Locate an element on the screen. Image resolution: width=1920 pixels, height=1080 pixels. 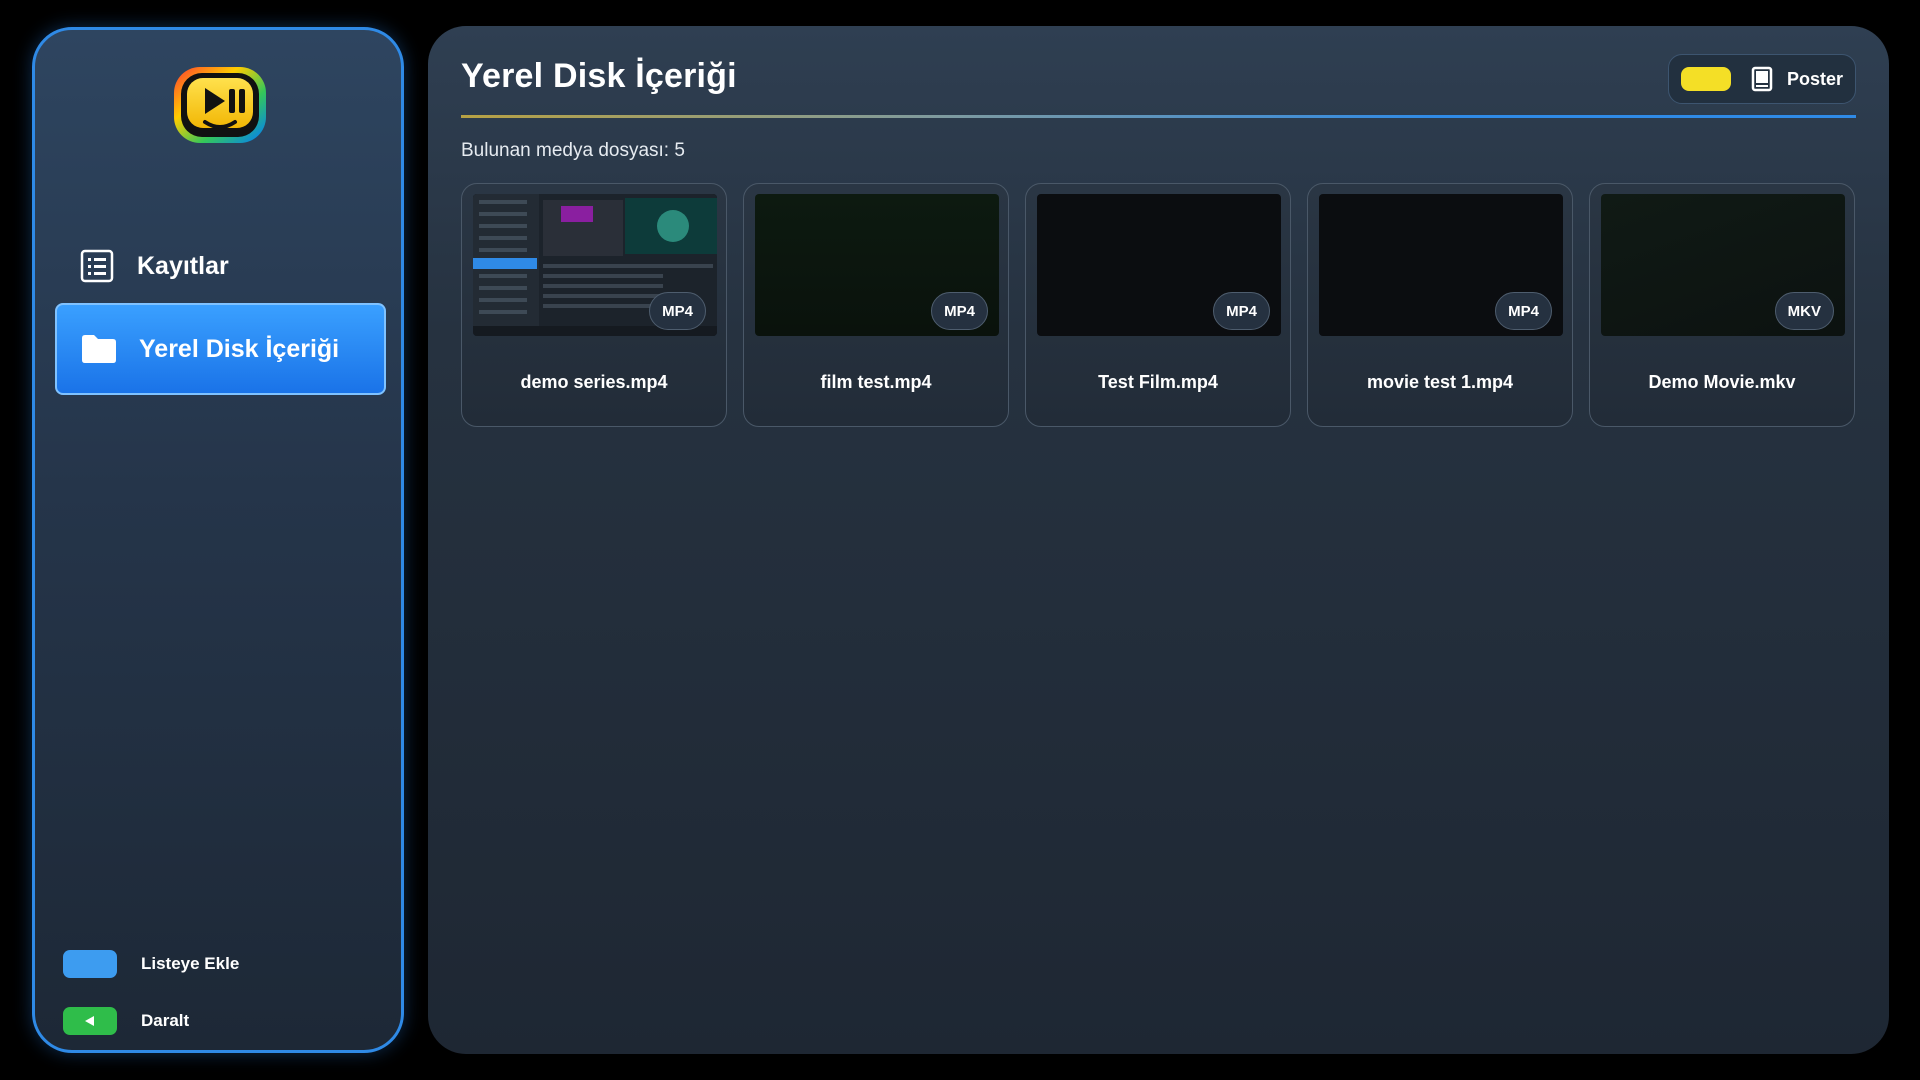
green-key-swatch is located at coordinates (90, 1021).